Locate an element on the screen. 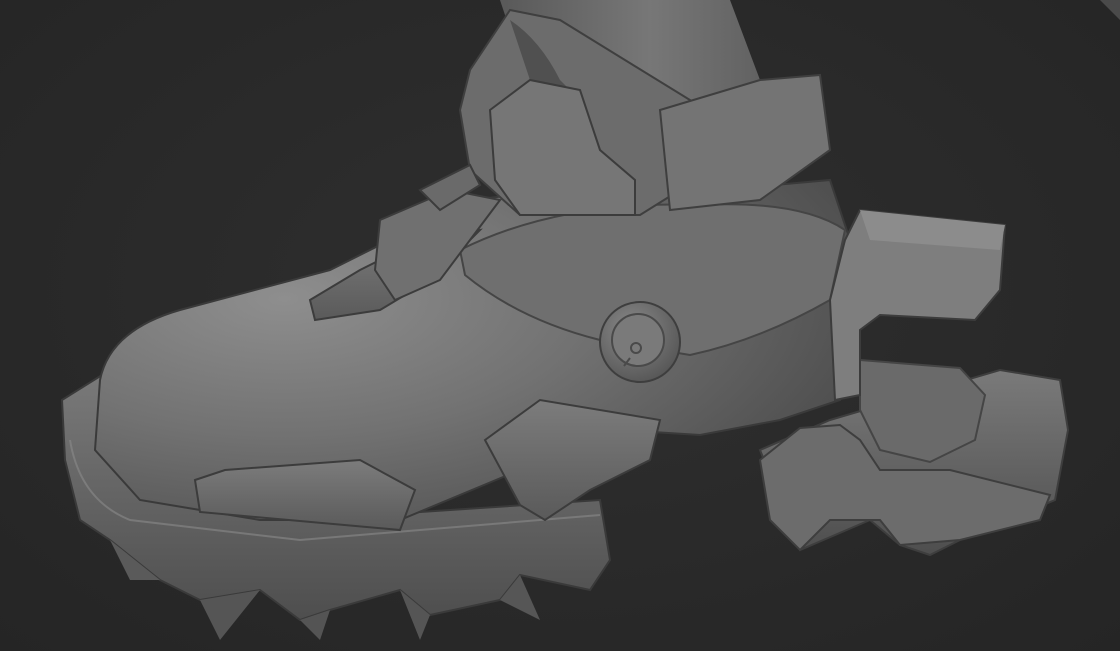  dial-knob is located at coordinates (640, 342).